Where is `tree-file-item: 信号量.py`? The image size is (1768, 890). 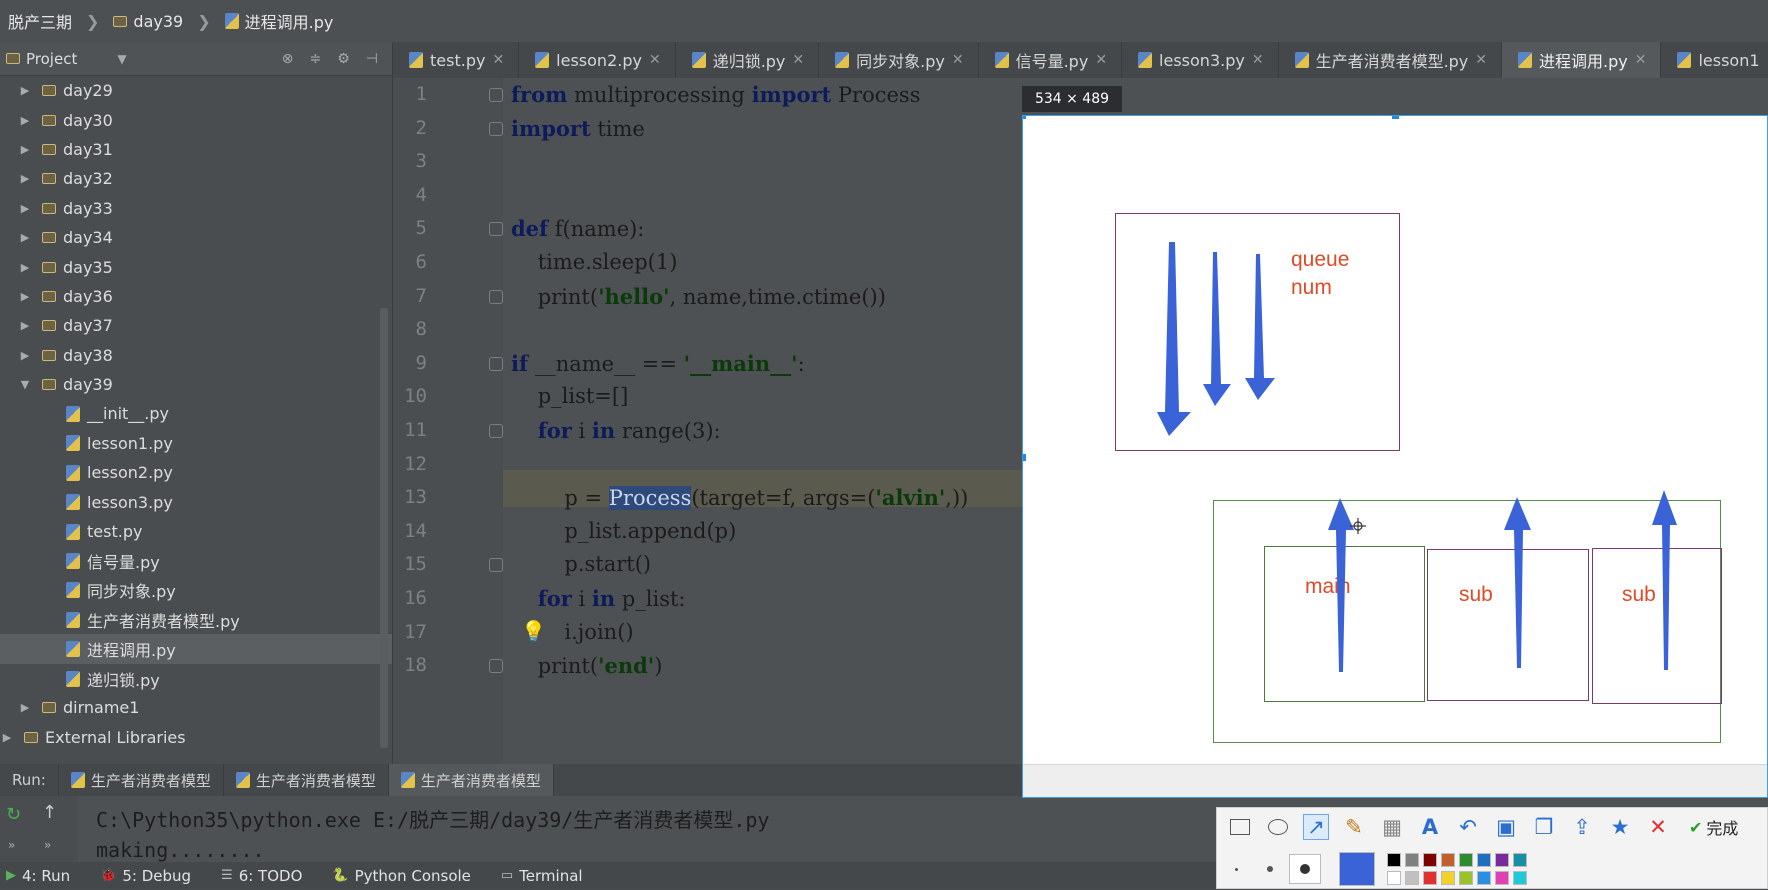 tree-file-item: 信号量.py is located at coordinates (196, 560).